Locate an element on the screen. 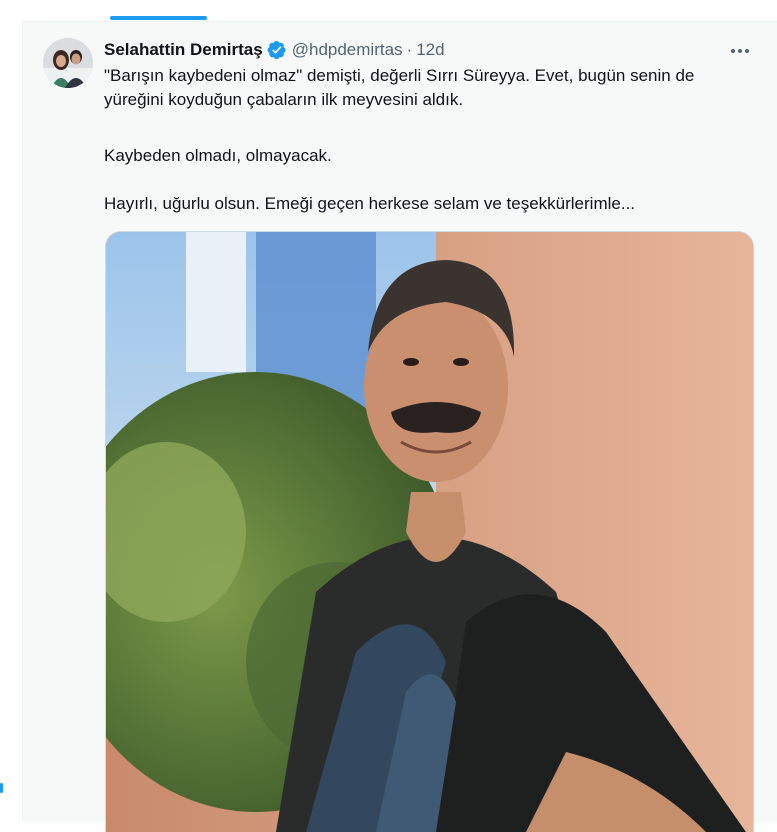 This screenshot has height=832, width=777. author-name: Selahattin Demirtaş is located at coordinates (183, 50).